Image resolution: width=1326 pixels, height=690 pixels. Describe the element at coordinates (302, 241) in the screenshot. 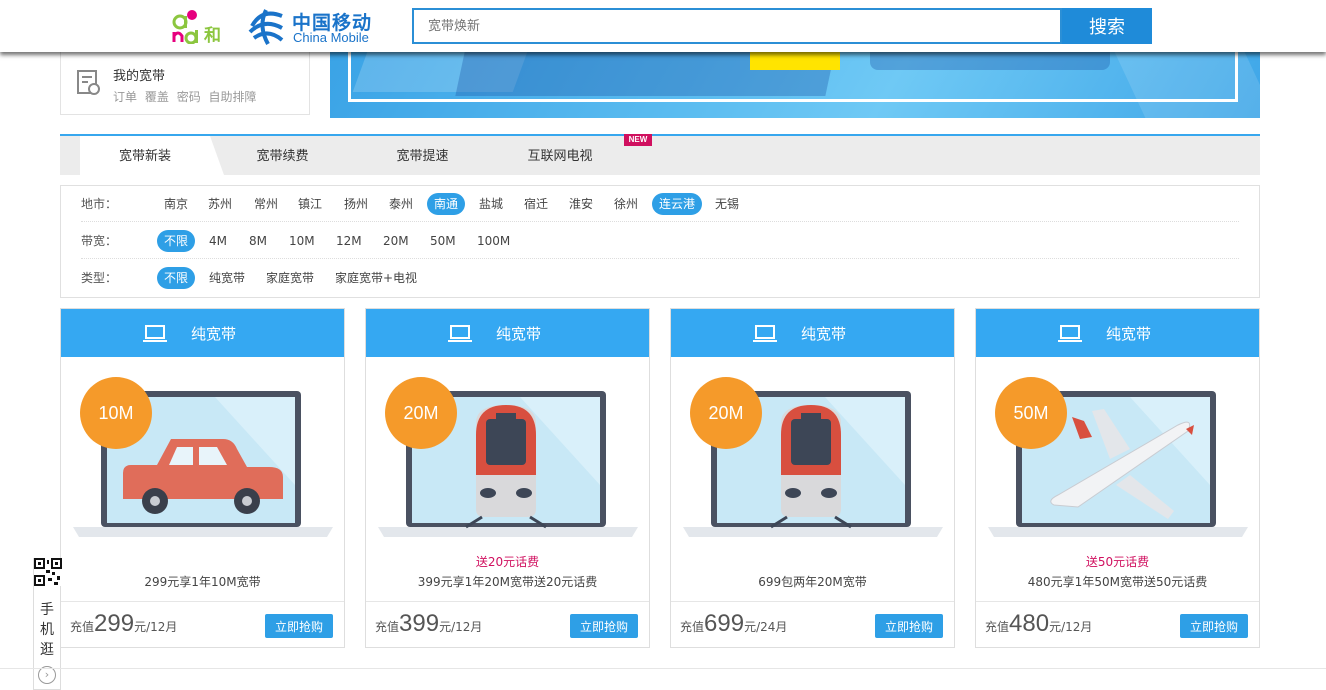

I see `bandwidth-option: 10M` at that location.